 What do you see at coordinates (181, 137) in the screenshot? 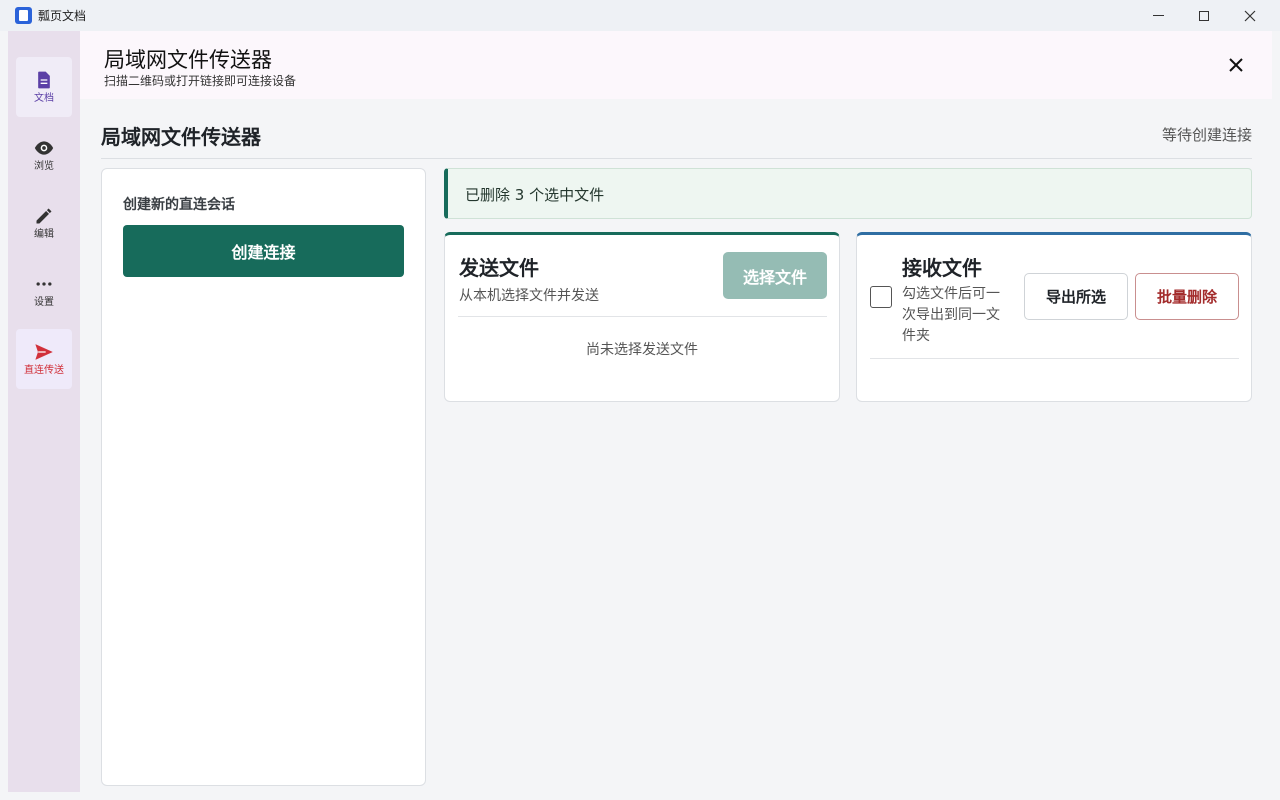
I see `page-title: 局域网文件传送器` at bounding box center [181, 137].